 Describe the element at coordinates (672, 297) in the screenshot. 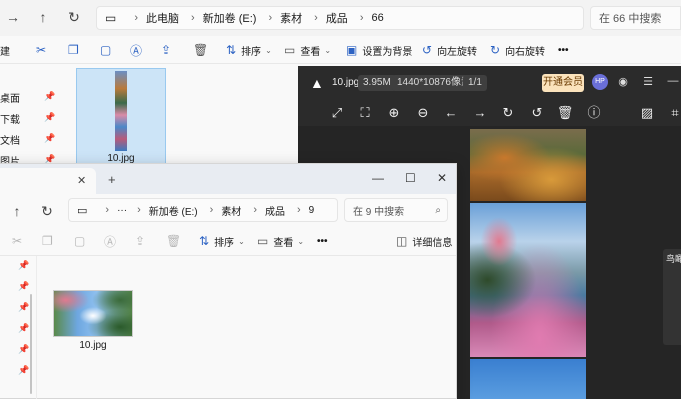

I see `viewer-side-panel: 鸟瞰` at that location.